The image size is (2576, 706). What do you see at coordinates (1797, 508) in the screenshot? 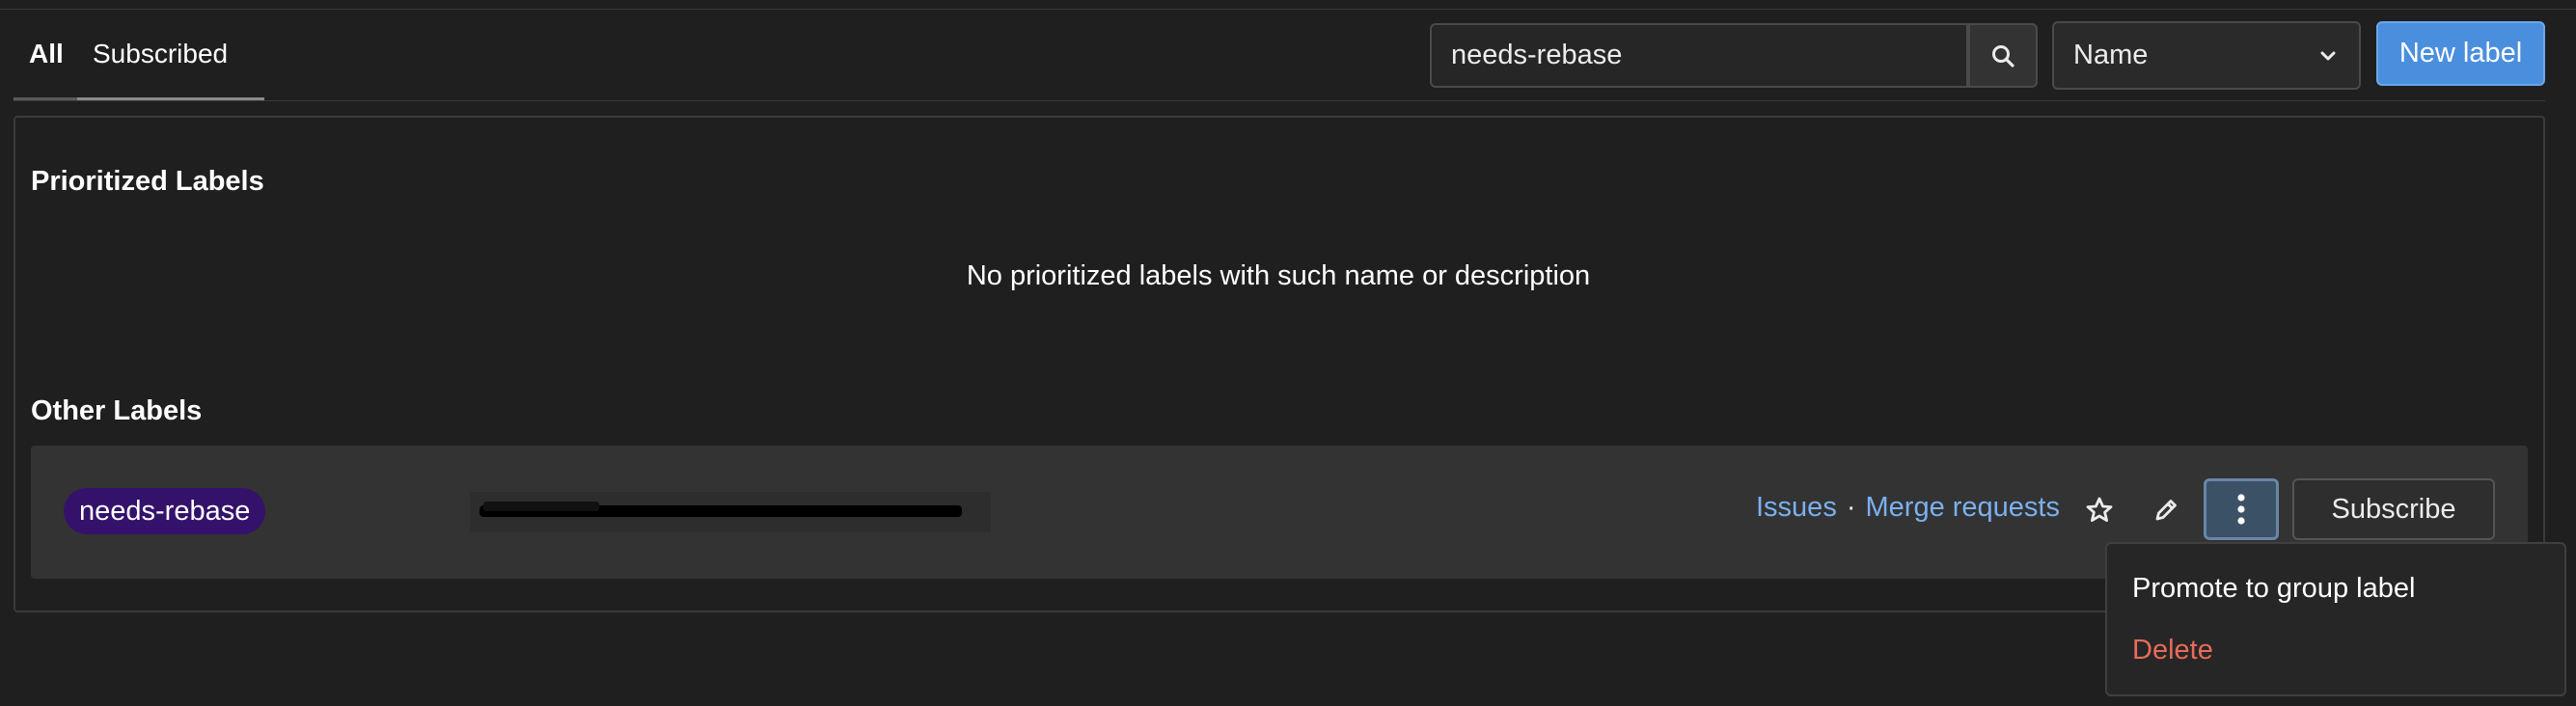
I see `issues-link: Issues` at bounding box center [1797, 508].